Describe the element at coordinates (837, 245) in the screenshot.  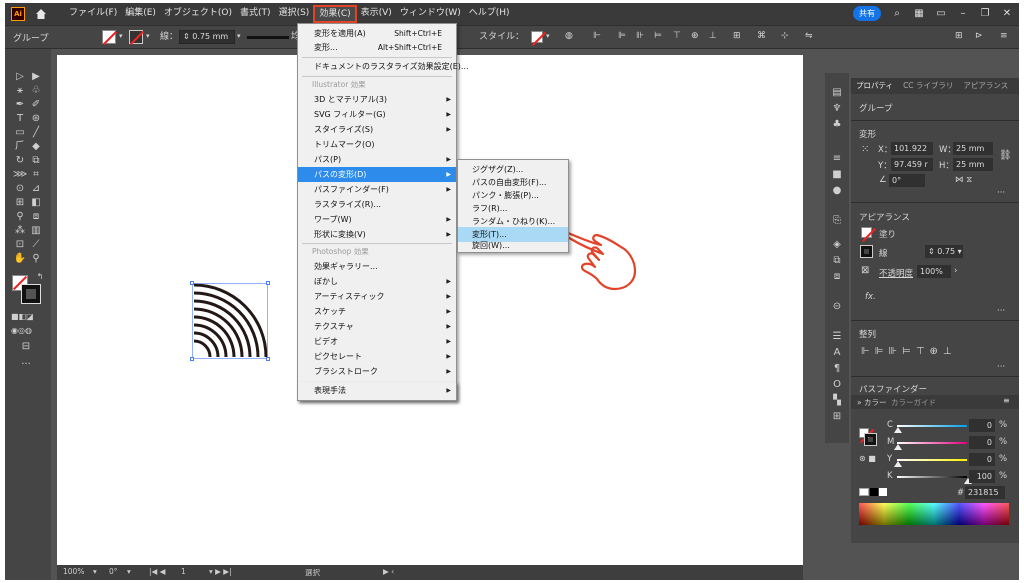
I see `layers-panel-icon: ◈` at that location.